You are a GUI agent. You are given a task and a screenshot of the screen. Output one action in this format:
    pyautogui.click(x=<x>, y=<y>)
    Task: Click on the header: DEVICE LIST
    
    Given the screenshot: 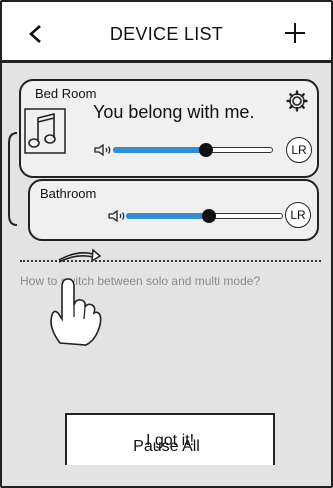 What is the action you would take?
    pyautogui.click(x=166, y=31)
    